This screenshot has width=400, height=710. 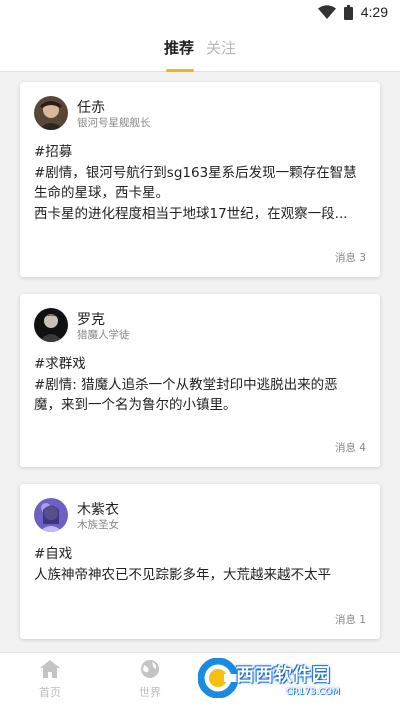 What do you see at coordinates (91, 319) in the screenshot?
I see `author-name: 罗克` at bounding box center [91, 319].